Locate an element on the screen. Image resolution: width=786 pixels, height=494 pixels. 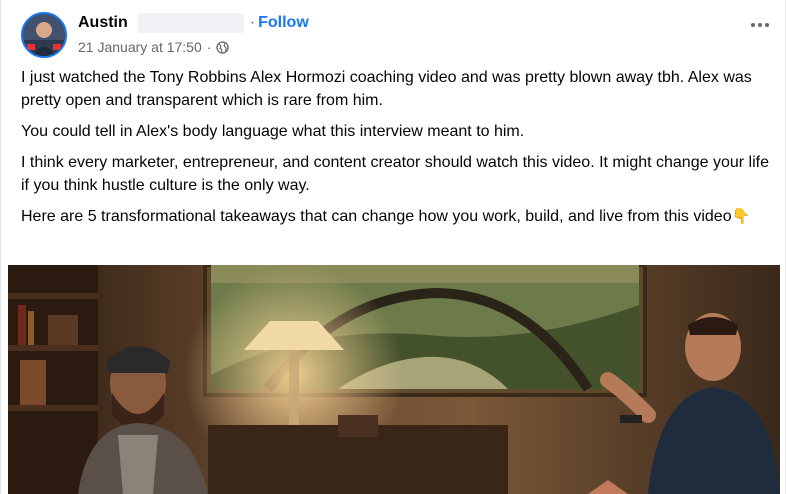
follow-button: Follow is located at coordinates (283, 23).